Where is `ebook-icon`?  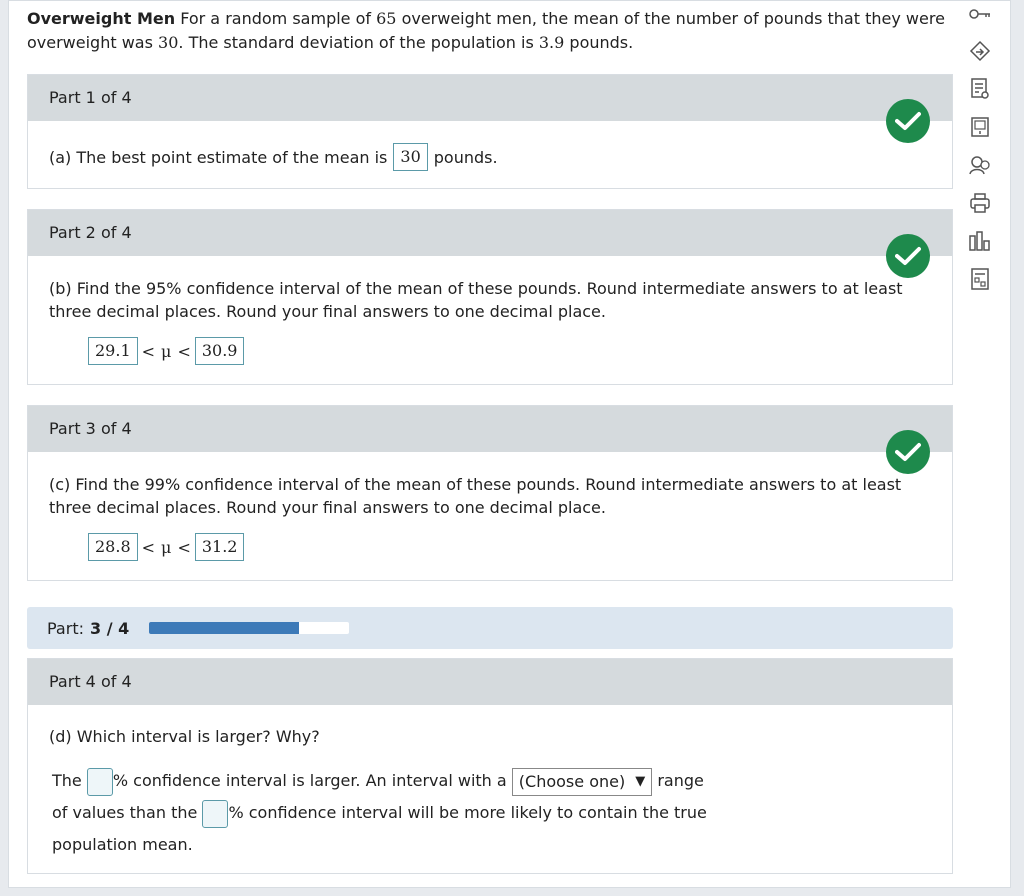
ebook-icon is located at coordinates (980, 127).